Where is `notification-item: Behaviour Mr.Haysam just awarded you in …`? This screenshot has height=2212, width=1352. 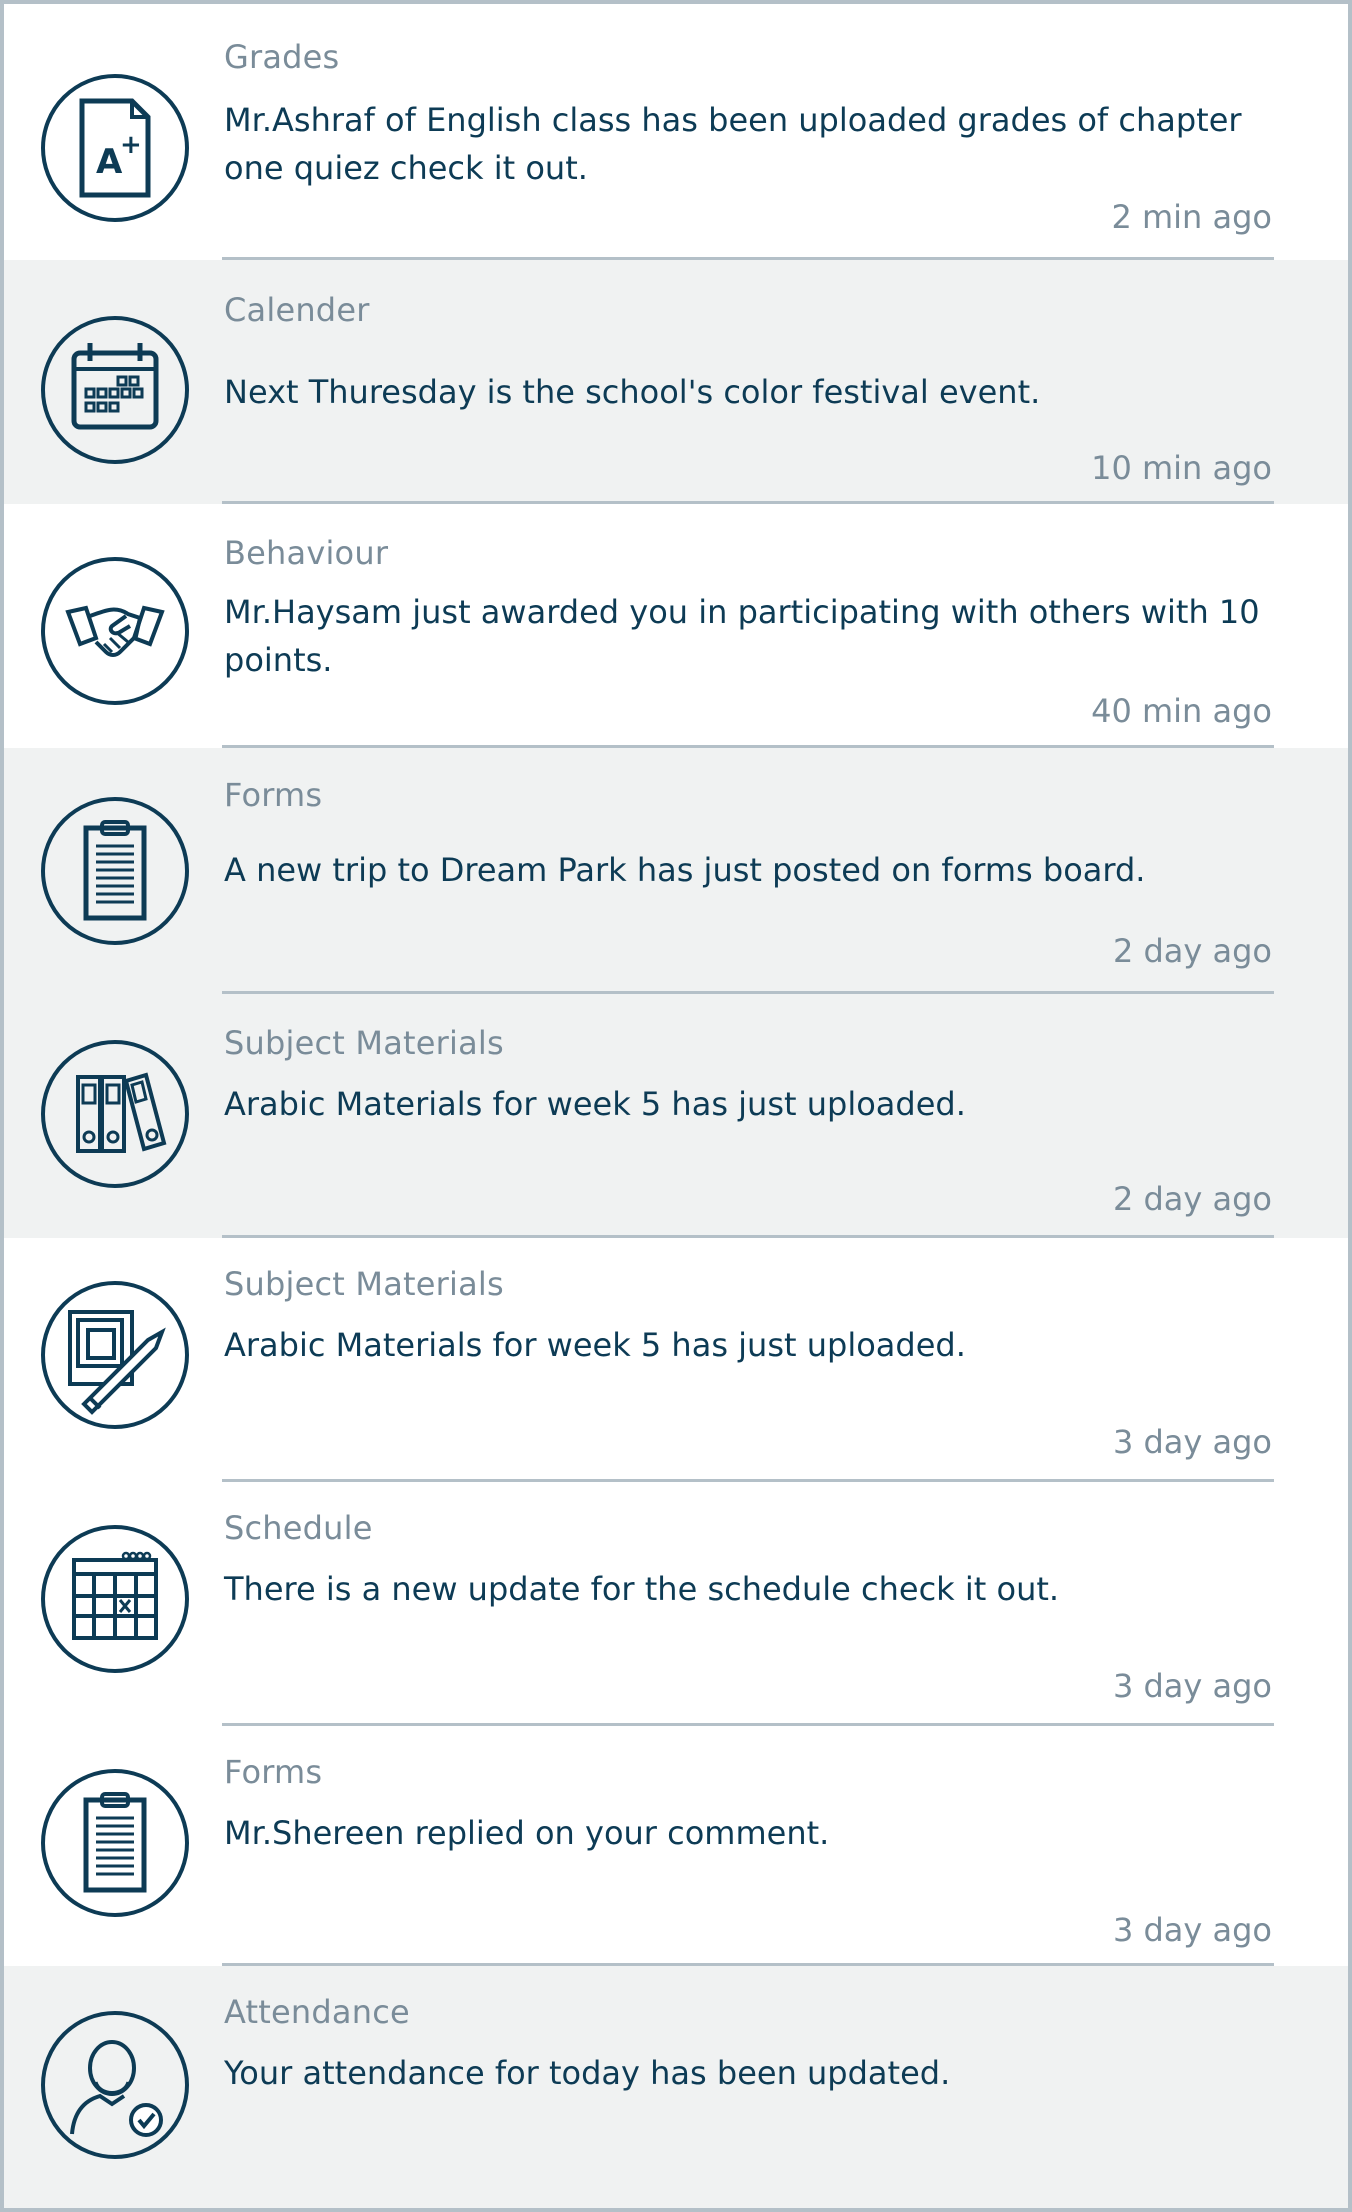
notification-item: Behaviour Mr.Haysam just awarded you in … is located at coordinates (676, 626).